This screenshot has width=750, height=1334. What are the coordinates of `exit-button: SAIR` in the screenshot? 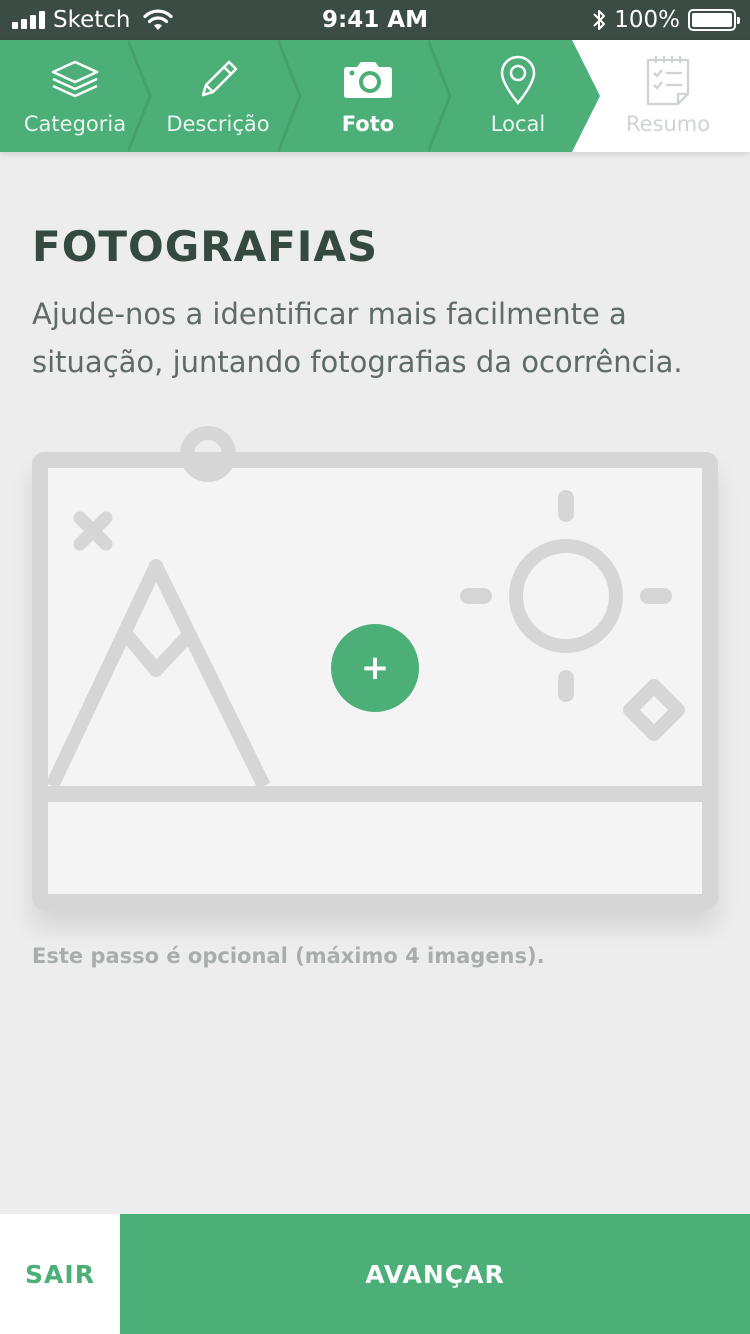 It's located at (60, 1274).